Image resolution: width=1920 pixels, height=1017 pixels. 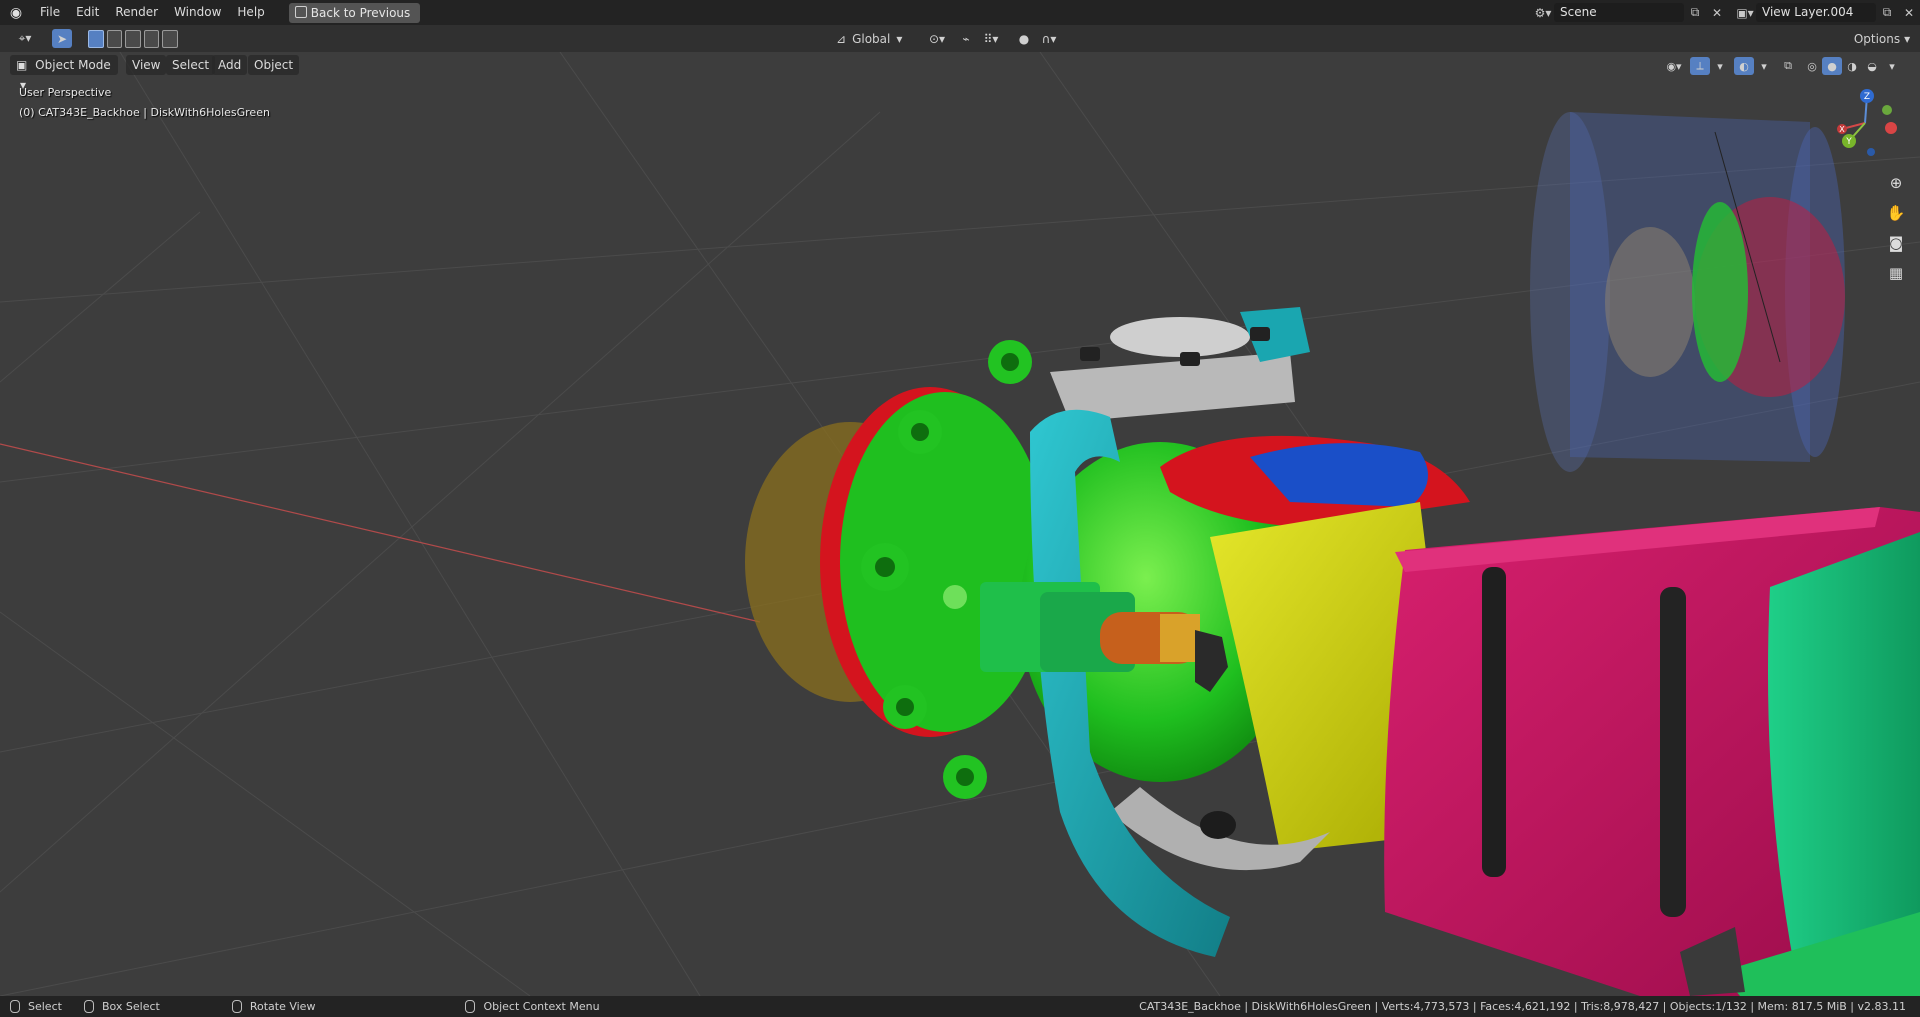 I want to click on status-rotate-view-hint: Rotate View, so click(x=273, y=1006).